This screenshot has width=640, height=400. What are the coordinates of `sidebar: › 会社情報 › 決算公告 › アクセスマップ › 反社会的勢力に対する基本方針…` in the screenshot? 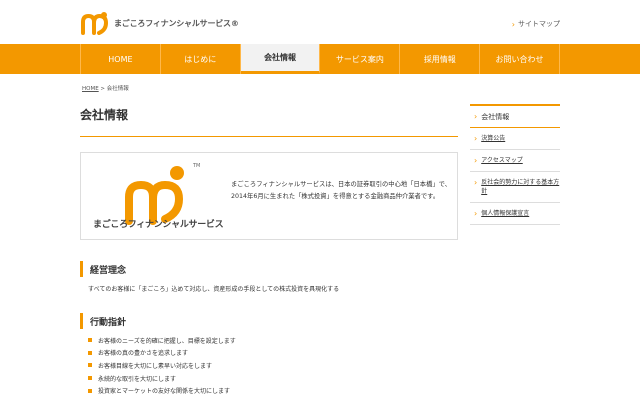 It's located at (515, 164).